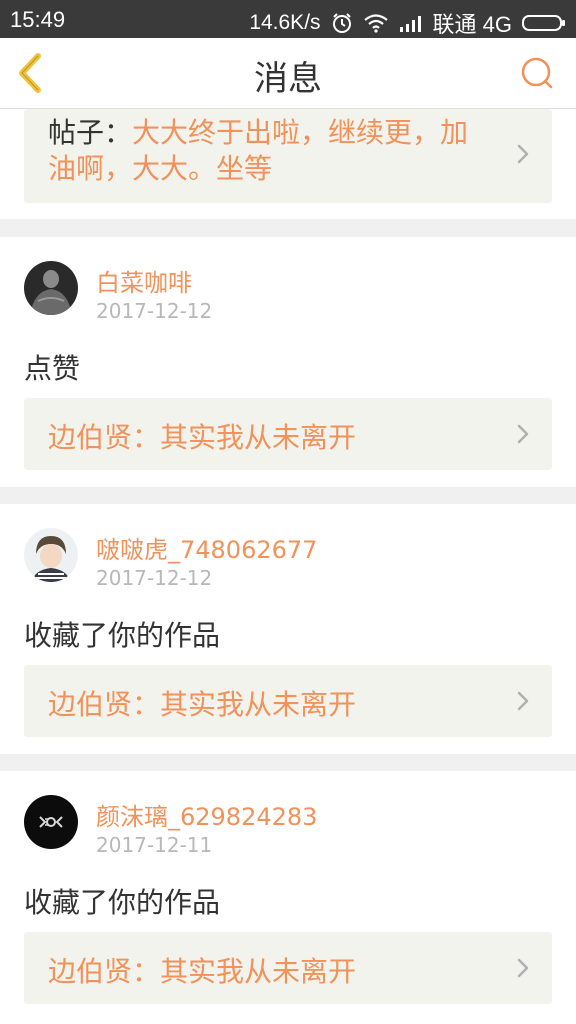 The height and width of the screenshot is (1024, 576). Describe the element at coordinates (206, 547) in the screenshot. I see `user-name: 啵啵虎_748062677` at that location.